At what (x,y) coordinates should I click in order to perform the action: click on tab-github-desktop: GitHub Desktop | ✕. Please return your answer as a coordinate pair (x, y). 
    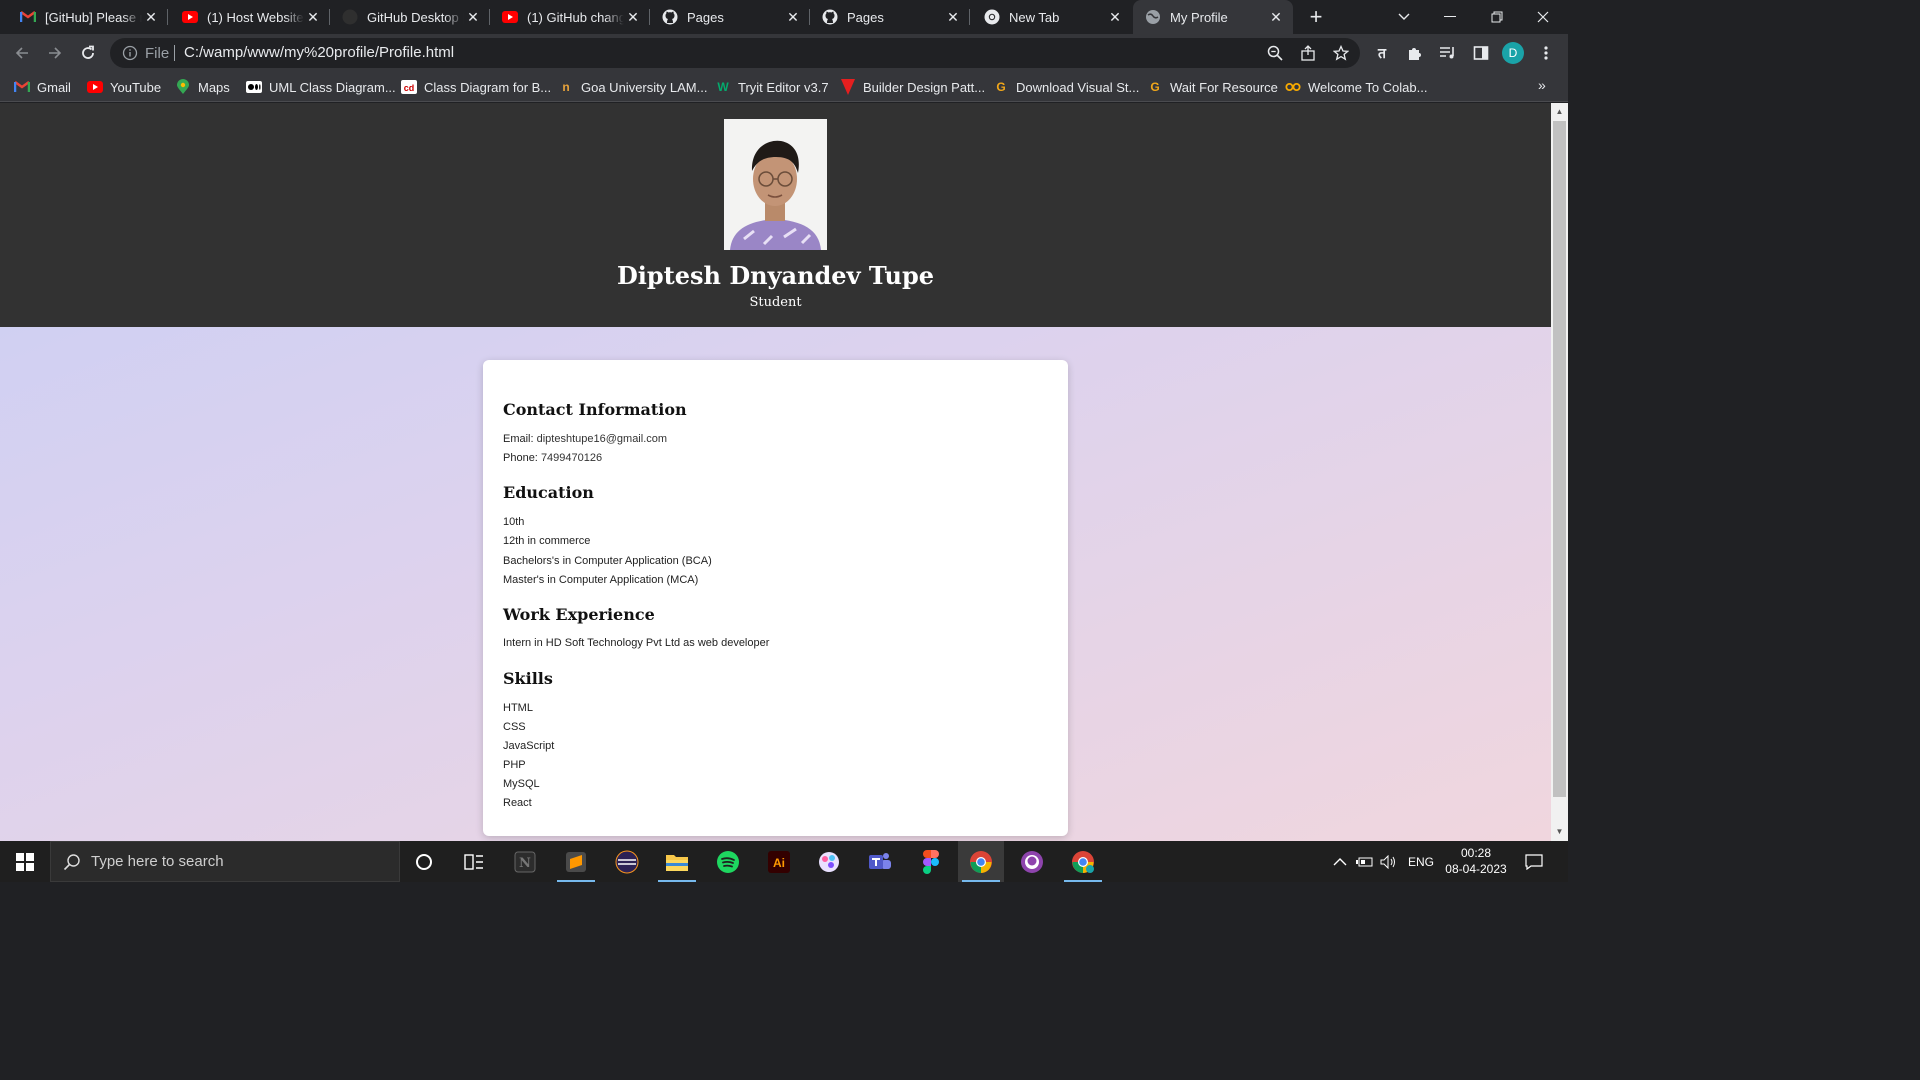
    Looking at the image, I should click on (410, 17).